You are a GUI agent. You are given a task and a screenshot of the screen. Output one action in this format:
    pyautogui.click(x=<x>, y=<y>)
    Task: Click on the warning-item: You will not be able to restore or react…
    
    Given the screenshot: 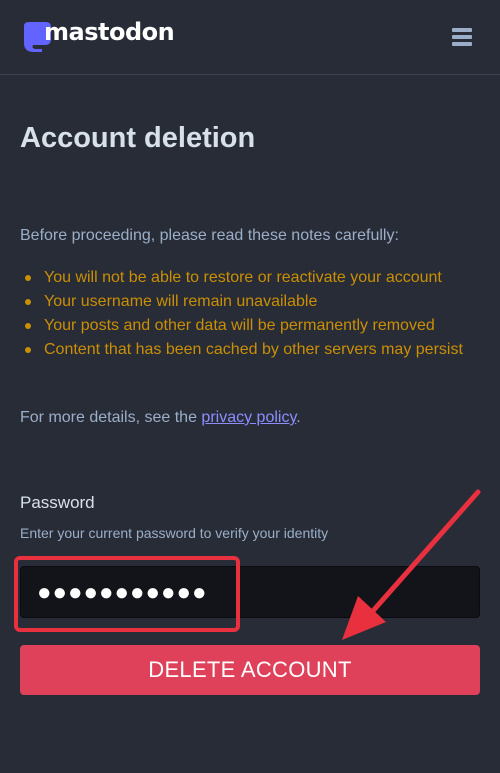 What is the action you would take?
    pyautogui.click(x=252, y=278)
    